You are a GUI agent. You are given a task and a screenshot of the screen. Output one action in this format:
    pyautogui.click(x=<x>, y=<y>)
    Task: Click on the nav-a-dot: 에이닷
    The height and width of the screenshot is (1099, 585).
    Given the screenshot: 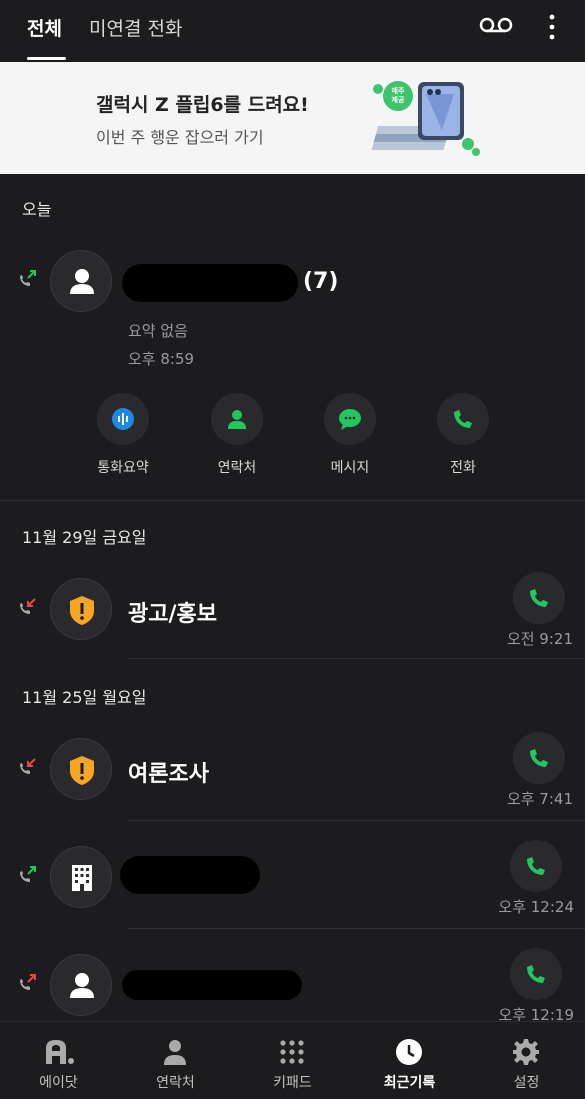 What is the action you would take?
    pyautogui.click(x=58, y=1060)
    